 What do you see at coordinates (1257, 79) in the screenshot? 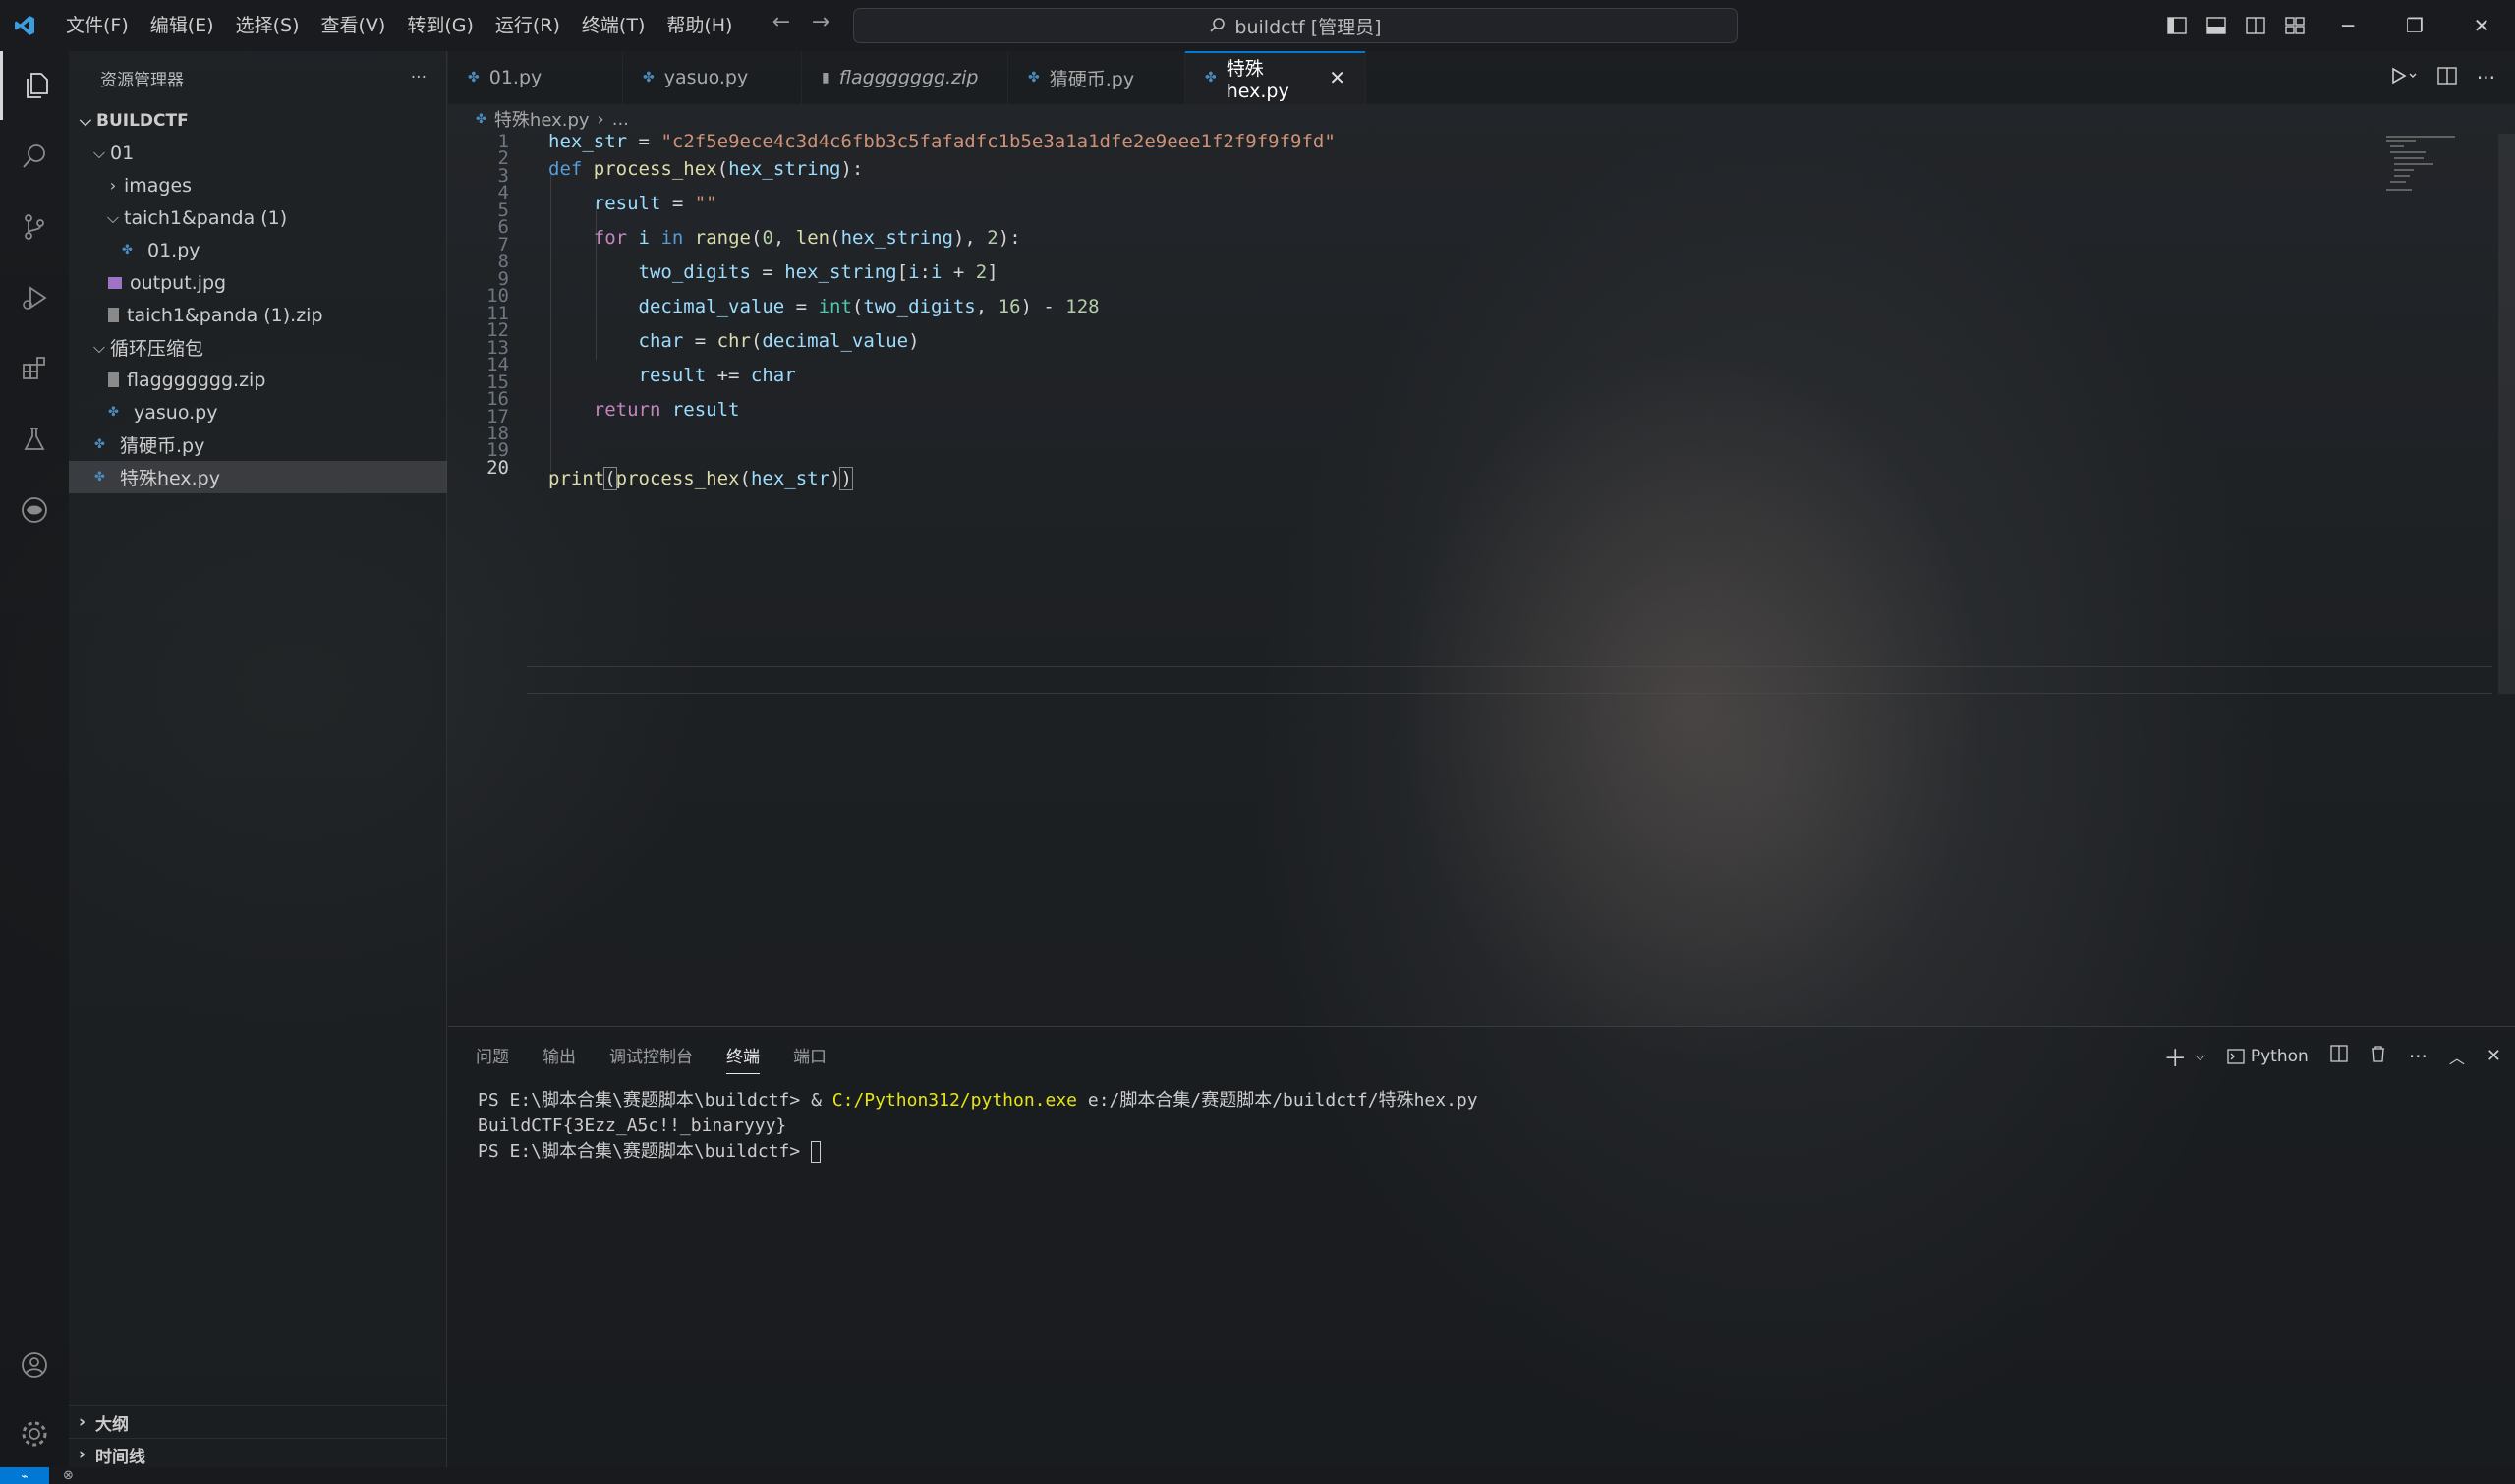
I see `tab-label: 特殊hex.py` at bounding box center [1257, 79].